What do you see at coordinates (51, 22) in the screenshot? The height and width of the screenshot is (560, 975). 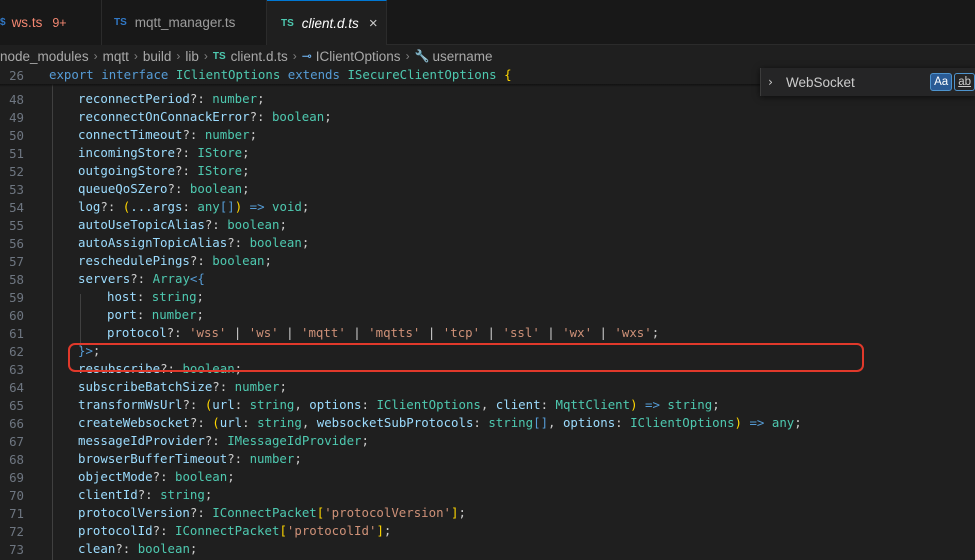 I see `tab-ws-ts: $ ws.ts 9+` at bounding box center [51, 22].